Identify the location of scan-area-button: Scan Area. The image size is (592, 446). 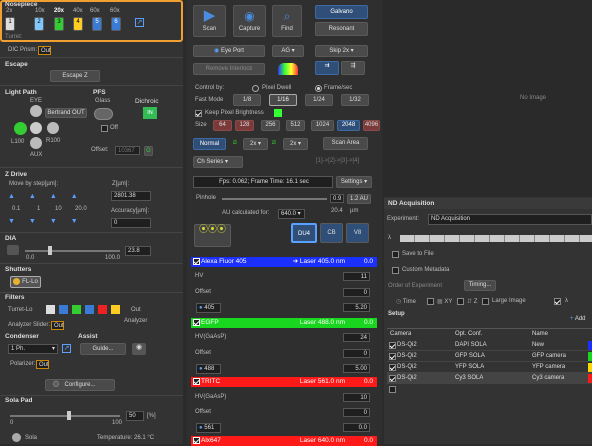
(345, 143).